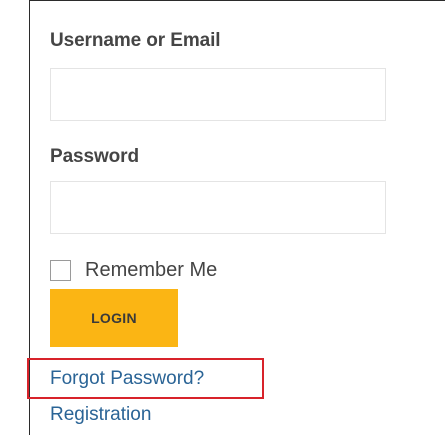 The image size is (445, 435). Describe the element at coordinates (94, 156) in the screenshot. I see `password-label: Password` at that location.